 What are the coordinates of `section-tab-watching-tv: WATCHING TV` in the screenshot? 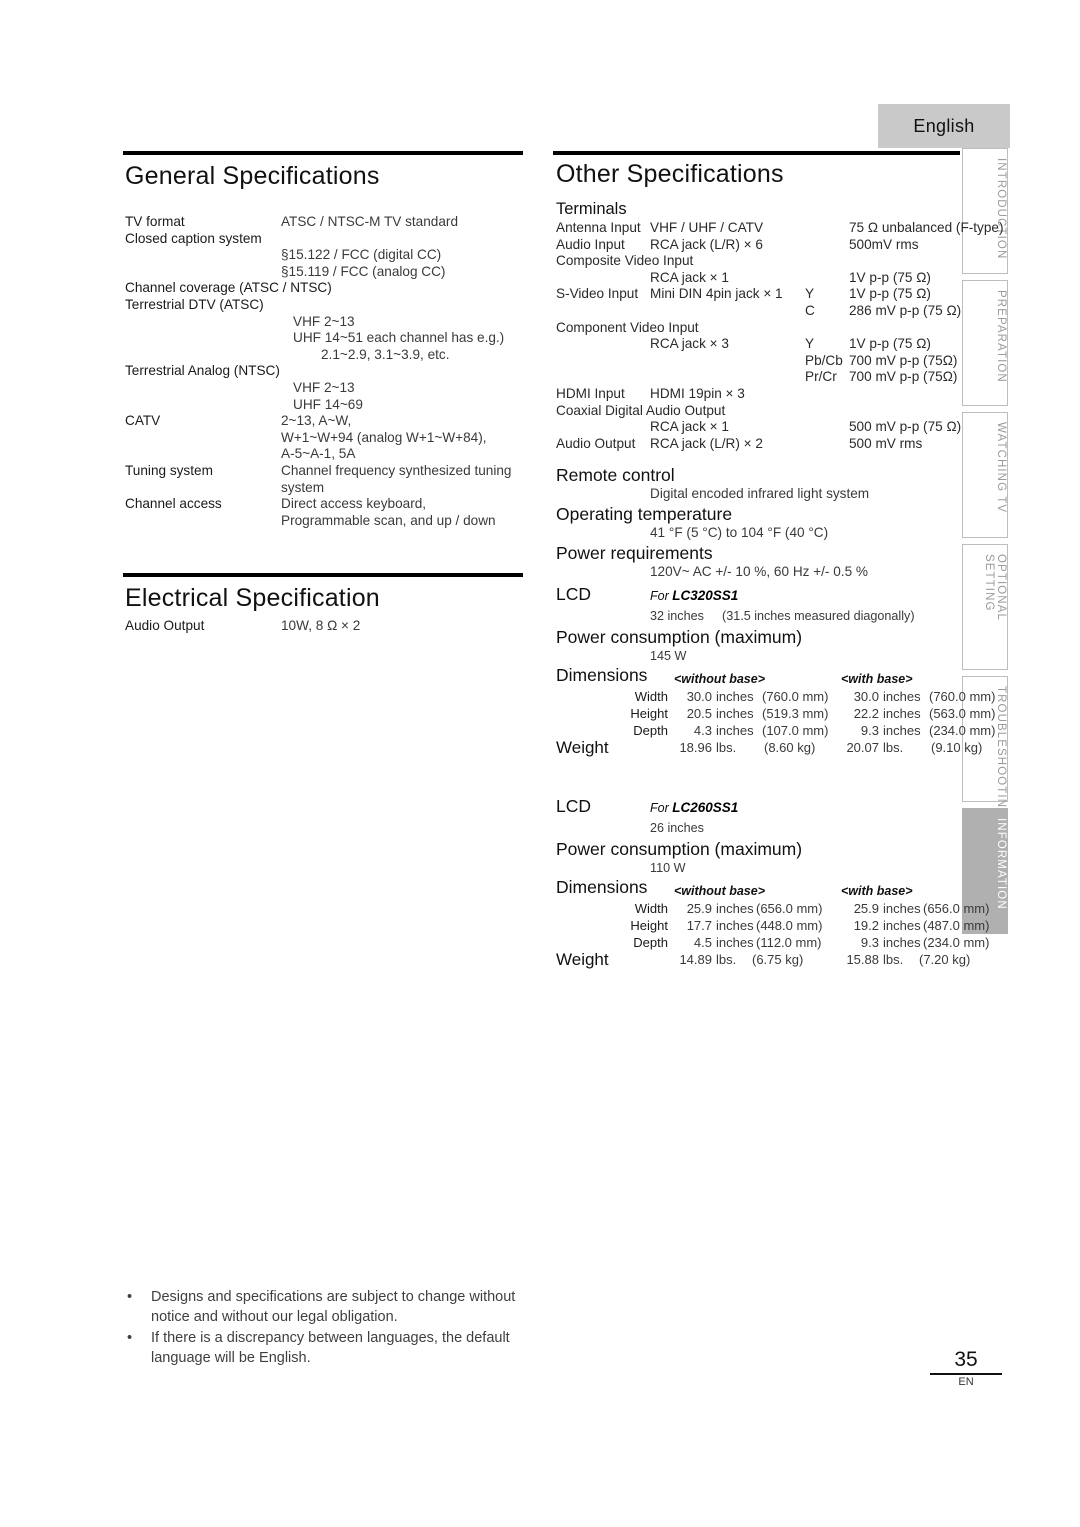 It's located at (985, 475).